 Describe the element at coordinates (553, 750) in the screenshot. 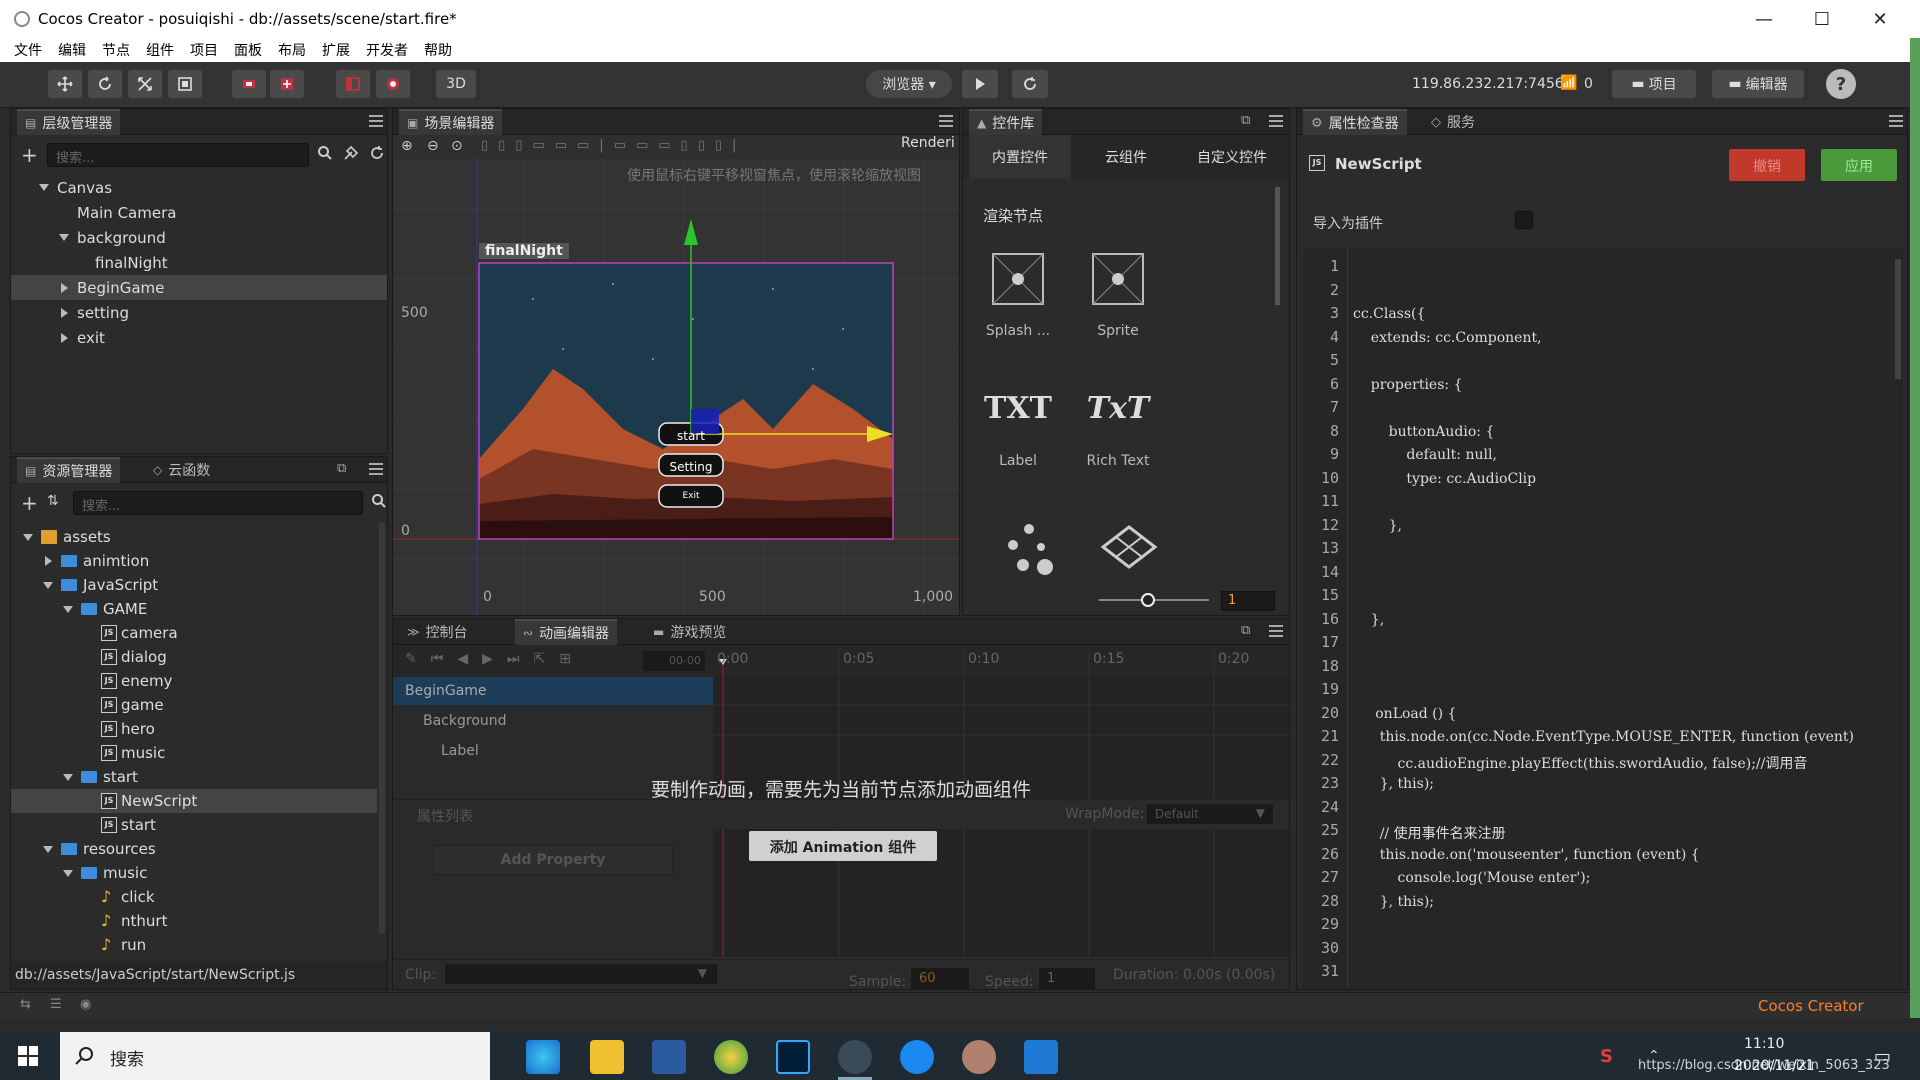

I see `anim-node-label: Label` at that location.